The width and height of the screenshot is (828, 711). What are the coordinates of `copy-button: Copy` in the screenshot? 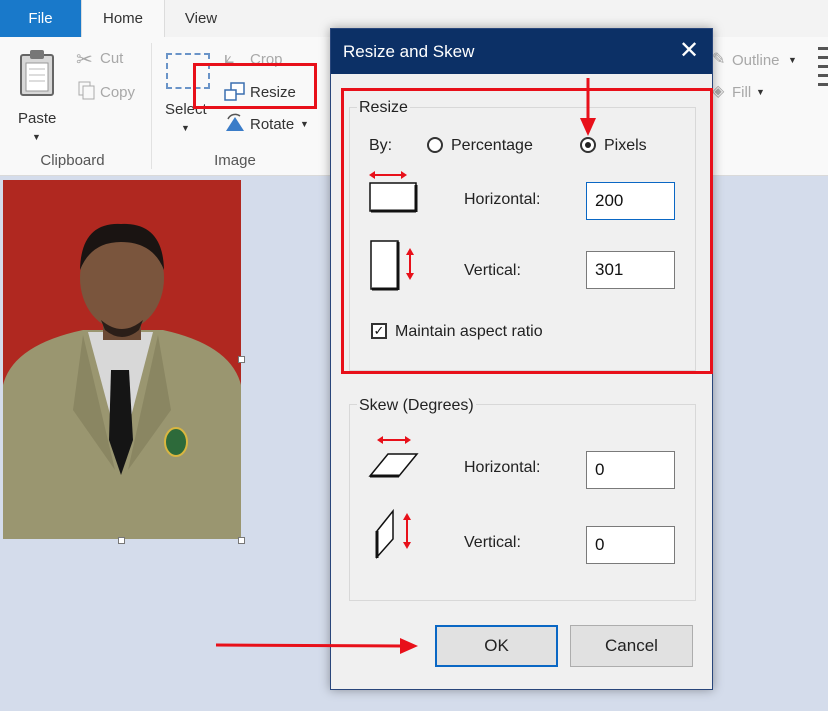 It's located at (111, 92).